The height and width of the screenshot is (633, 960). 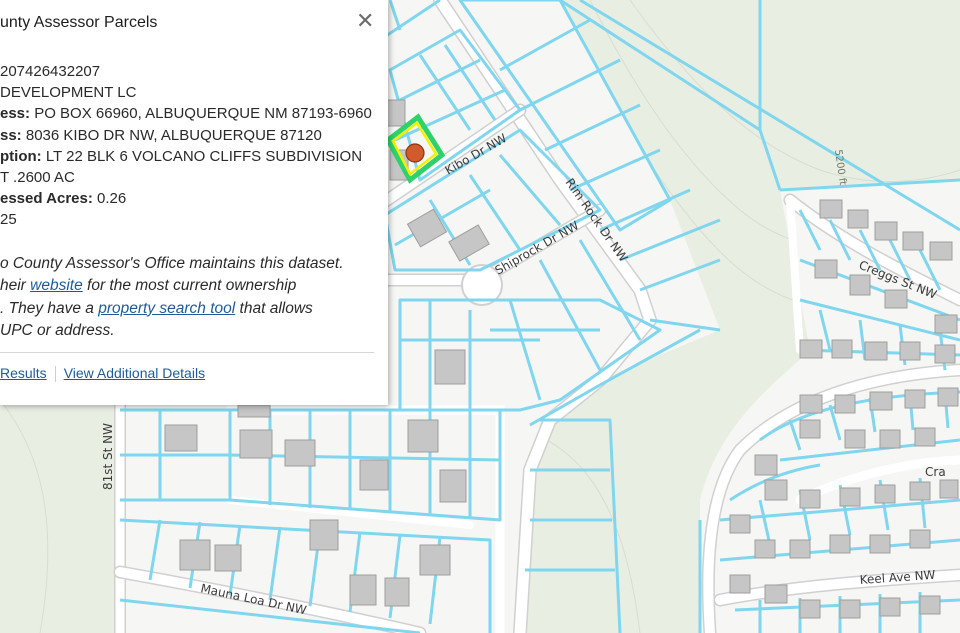 What do you see at coordinates (415, 153) in the screenshot?
I see `parcel-location-marker` at bounding box center [415, 153].